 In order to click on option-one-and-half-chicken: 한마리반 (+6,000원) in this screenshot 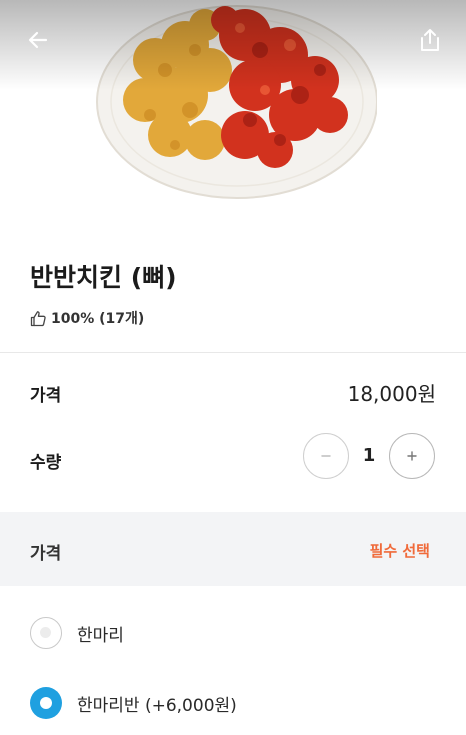, I will do `click(133, 703)`.